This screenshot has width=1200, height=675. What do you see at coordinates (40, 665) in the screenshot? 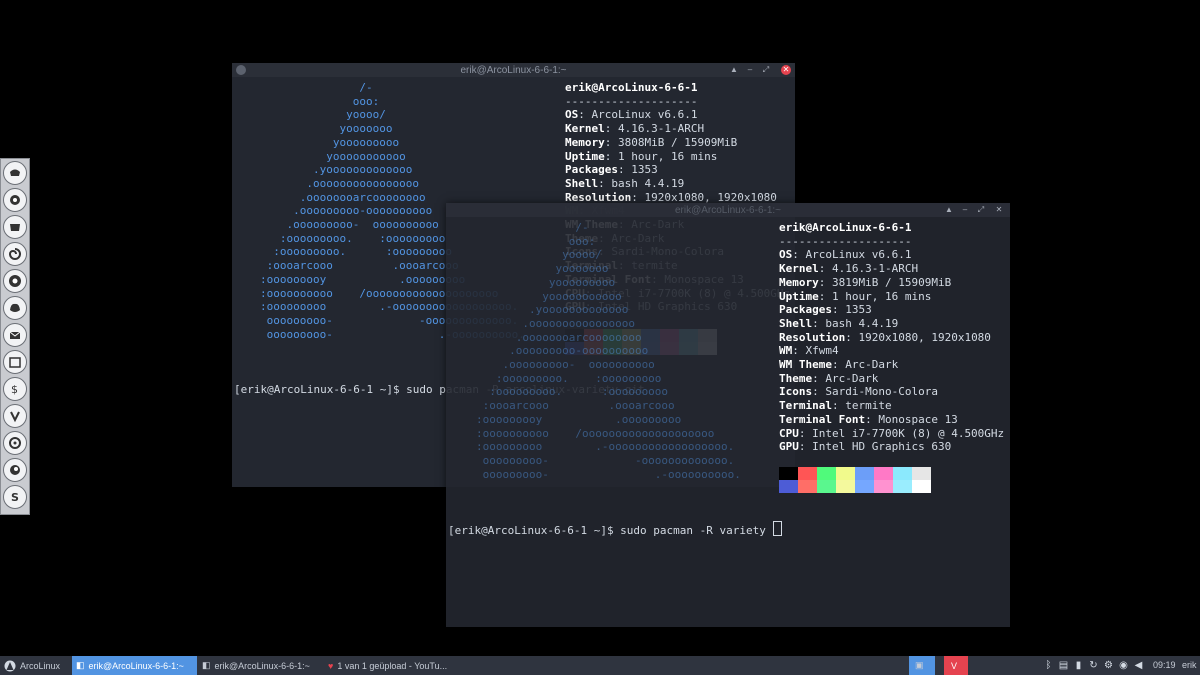
I see `menu-label: ArcoLinux` at bounding box center [40, 665].